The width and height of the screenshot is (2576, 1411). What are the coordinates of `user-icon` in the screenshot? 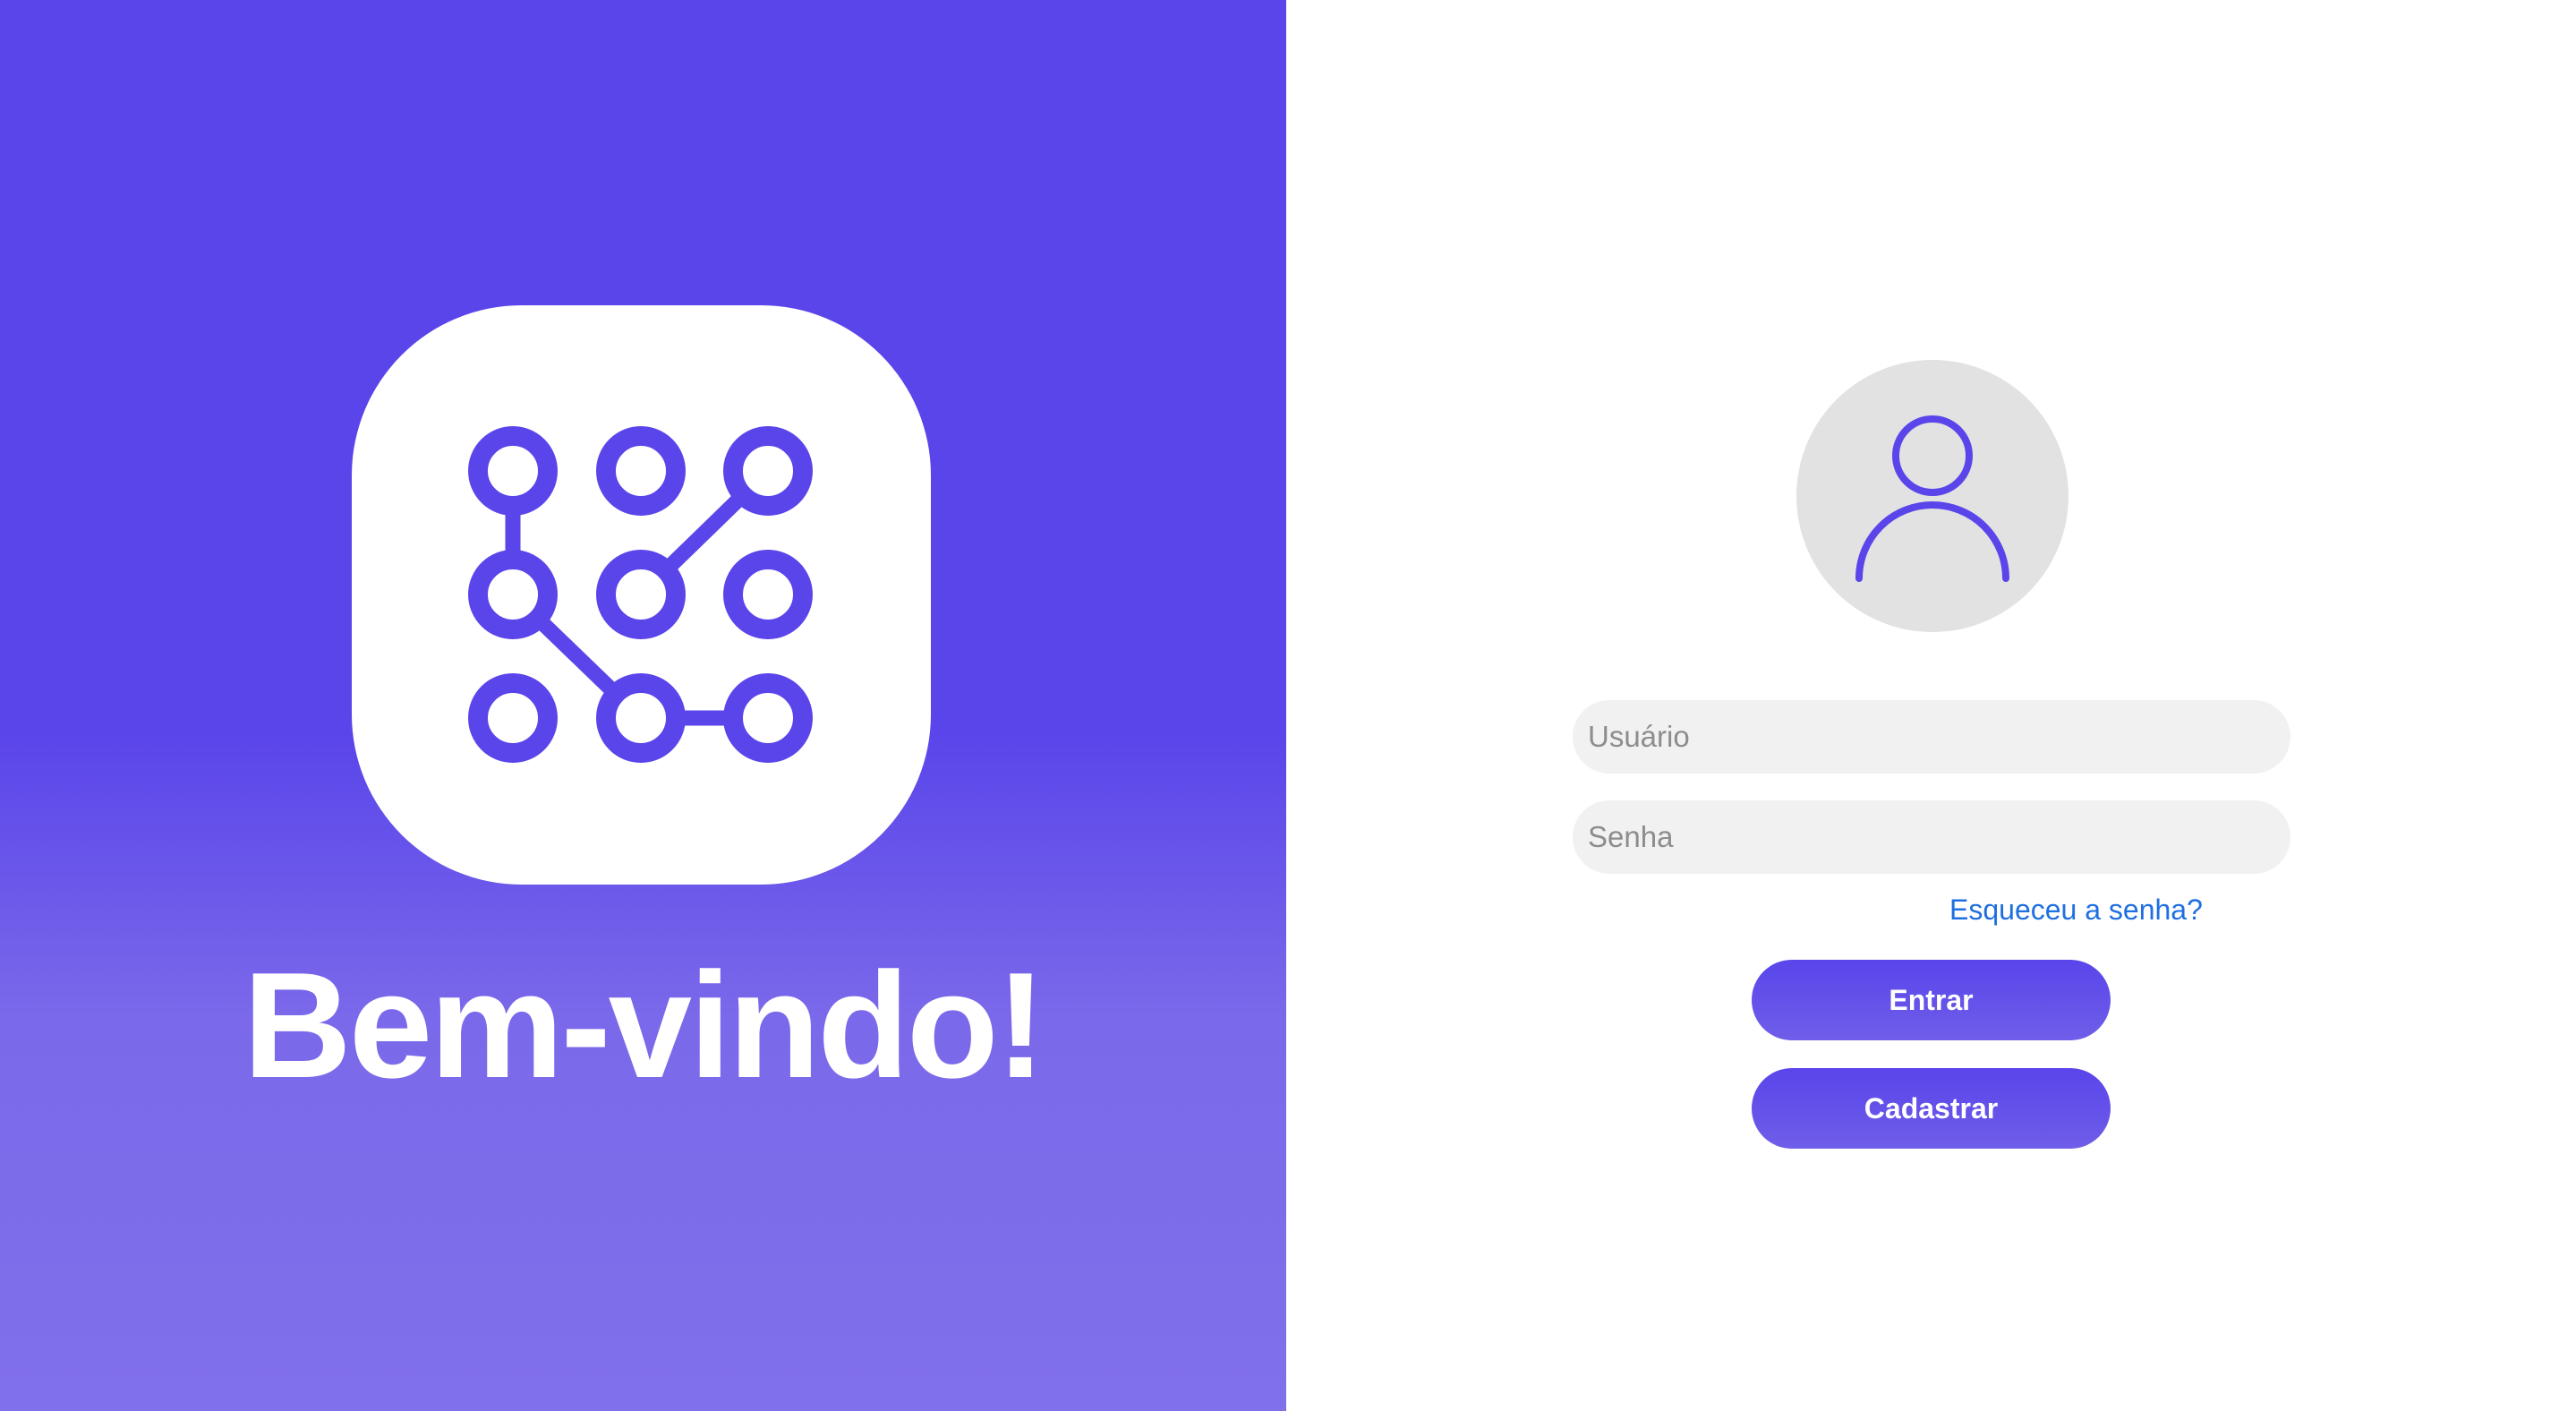 It's located at (1932, 498).